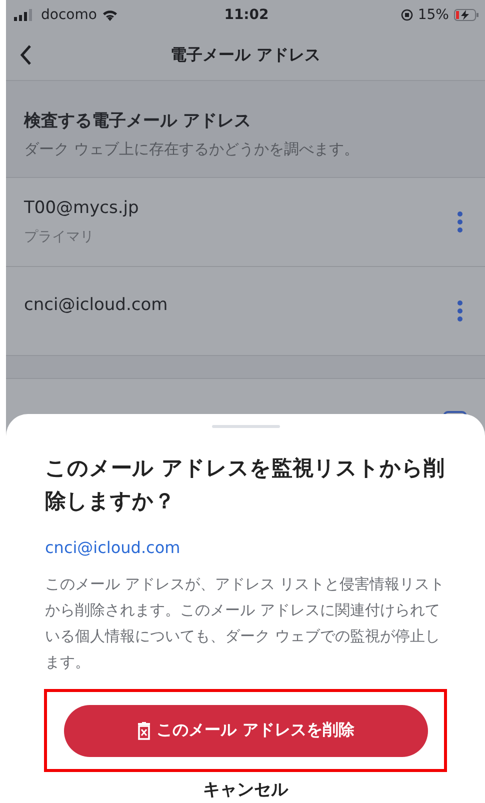 Image resolution: width=485 pixels, height=803 pixels. What do you see at coordinates (245, 624) in the screenshot?
I see `sheet-message: このメール アドレスが、アドレス リストと侵害情報リストから削除されます。このメール アドレスに関連付けられている個人情報についても、ダーク ウェブでの監視が停止します。` at bounding box center [245, 624].